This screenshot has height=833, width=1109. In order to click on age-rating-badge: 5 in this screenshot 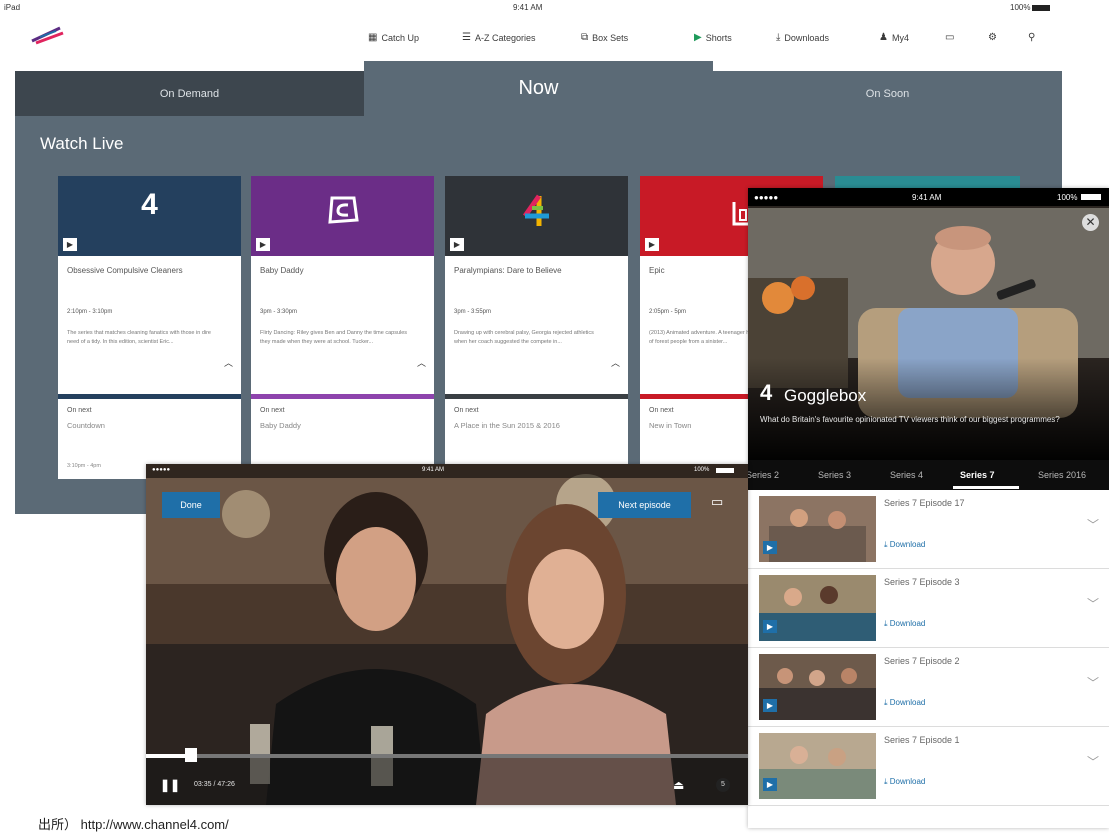, I will do `click(723, 785)`.